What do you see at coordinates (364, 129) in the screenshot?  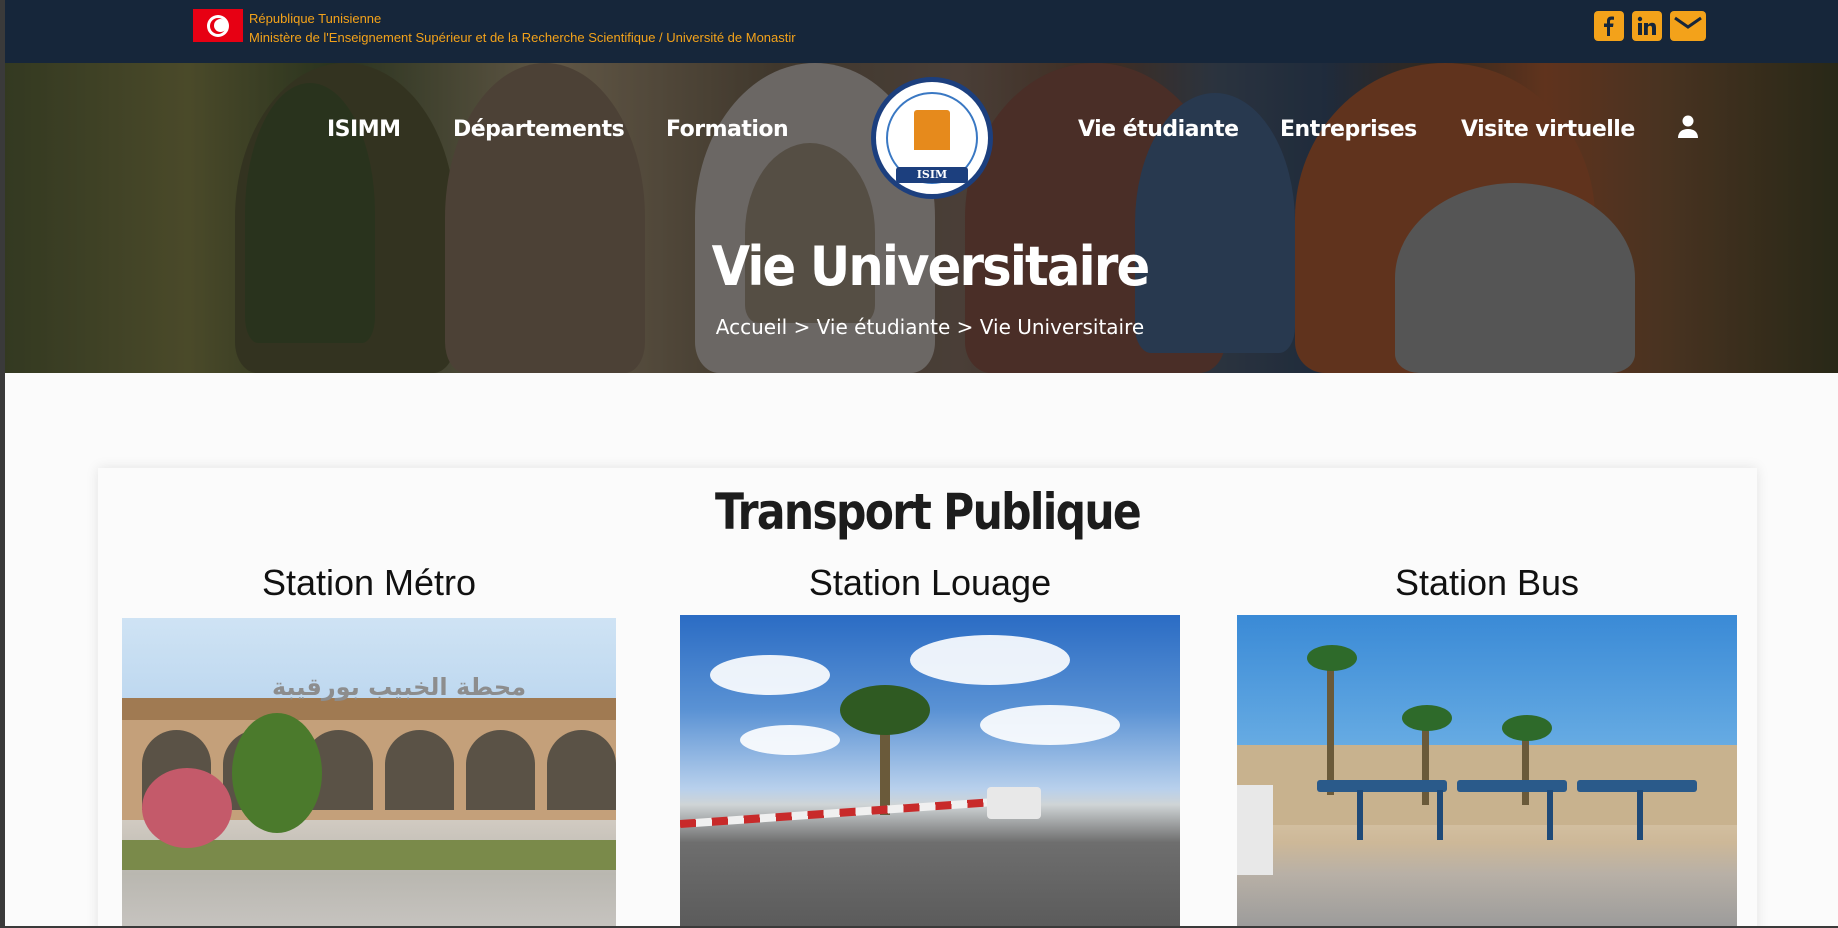 I see `nav-isimm: ISIMM` at bounding box center [364, 129].